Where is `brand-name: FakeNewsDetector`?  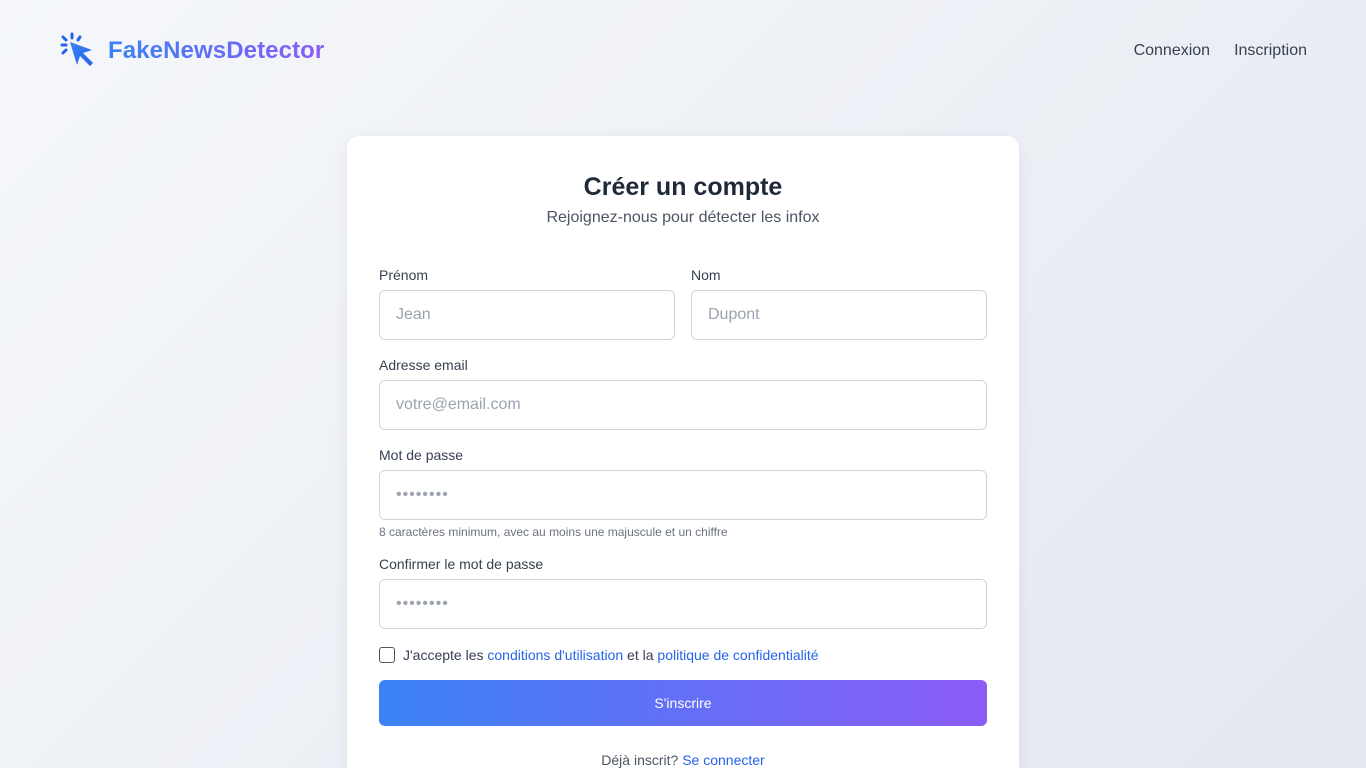 brand-name: FakeNewsDetector is located at coordinates (216, 50).